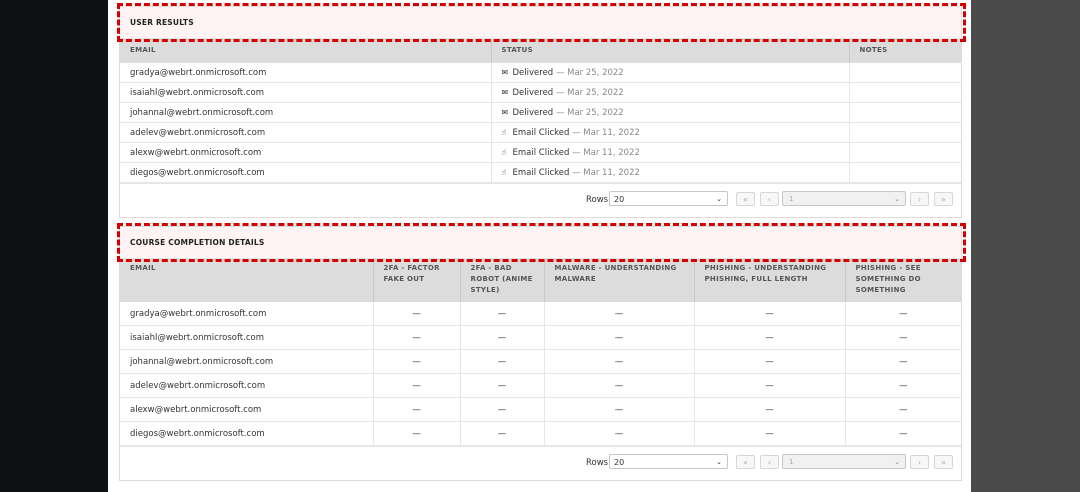 The width and height of the screenshot is (1080, 492). Describe the element at coordinates (197, 242) in the screenshot. I see `panel-title: COURSE COMPLETION DETAILS` at that location.